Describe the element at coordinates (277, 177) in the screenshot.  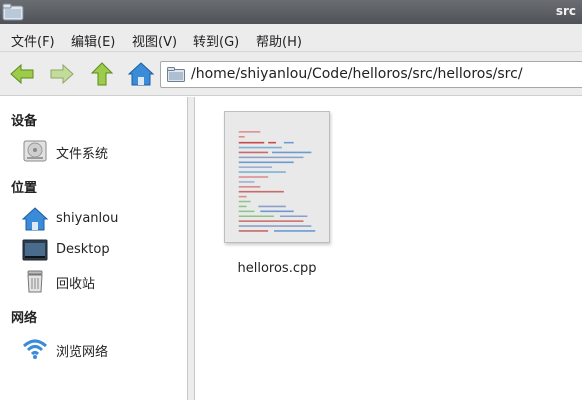
I see `cpp-file-thumbnail-icon` at that location.